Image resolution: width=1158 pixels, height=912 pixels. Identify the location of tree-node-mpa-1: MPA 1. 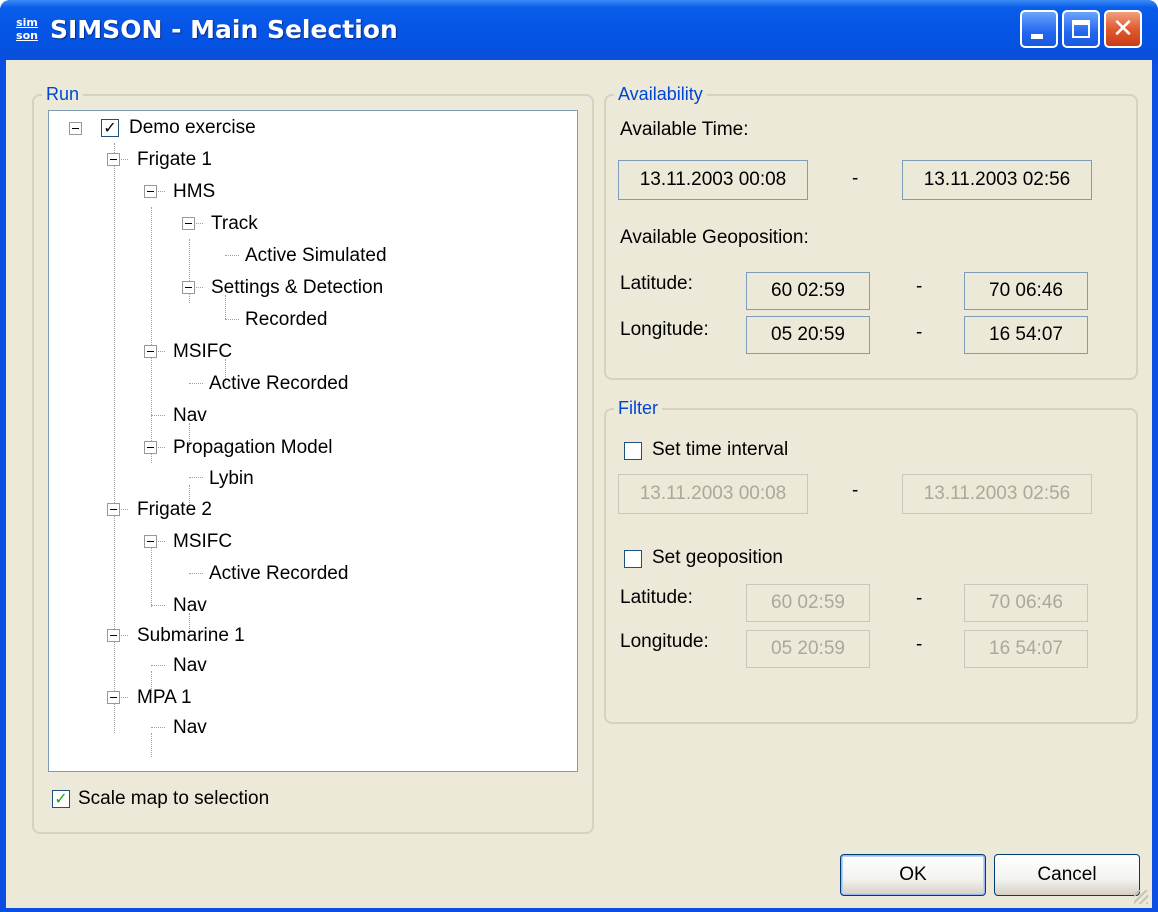
(164, 698).